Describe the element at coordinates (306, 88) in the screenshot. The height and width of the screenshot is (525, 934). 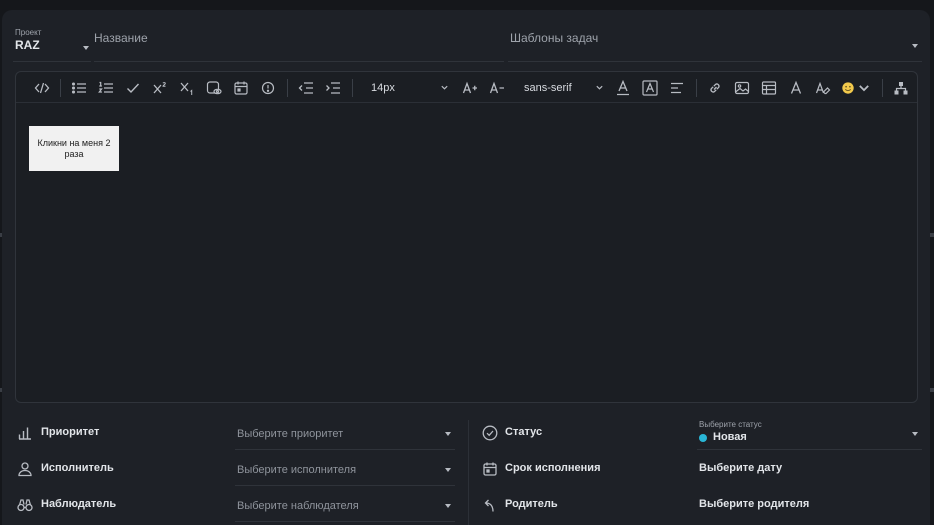
I see `outdent-icon` at that location.